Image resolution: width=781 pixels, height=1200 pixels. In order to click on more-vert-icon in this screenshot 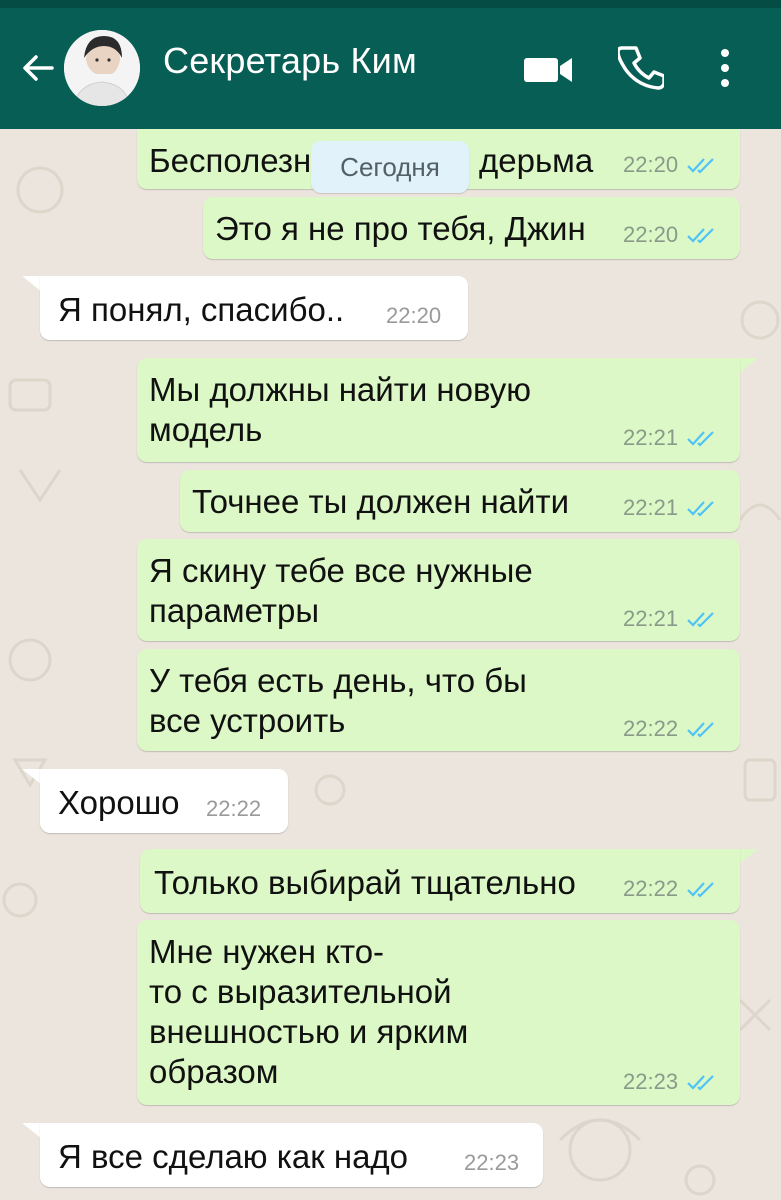, I will do `click(725, 68)`.